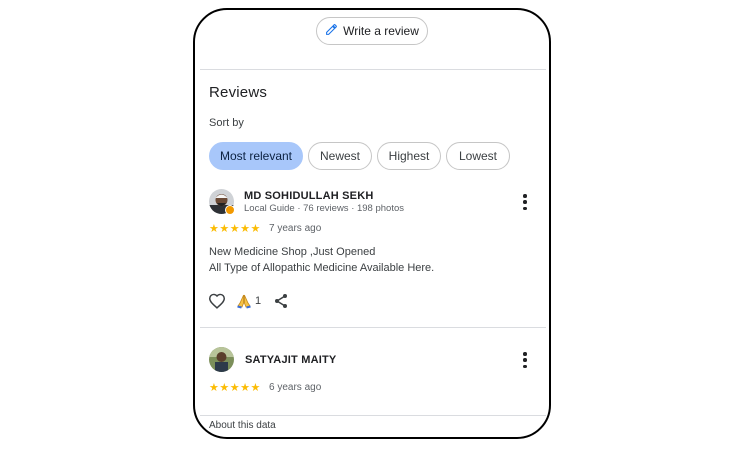 The image size is (750, 450). I want to click on chip-lowest: Lowest, so click(478, 156).